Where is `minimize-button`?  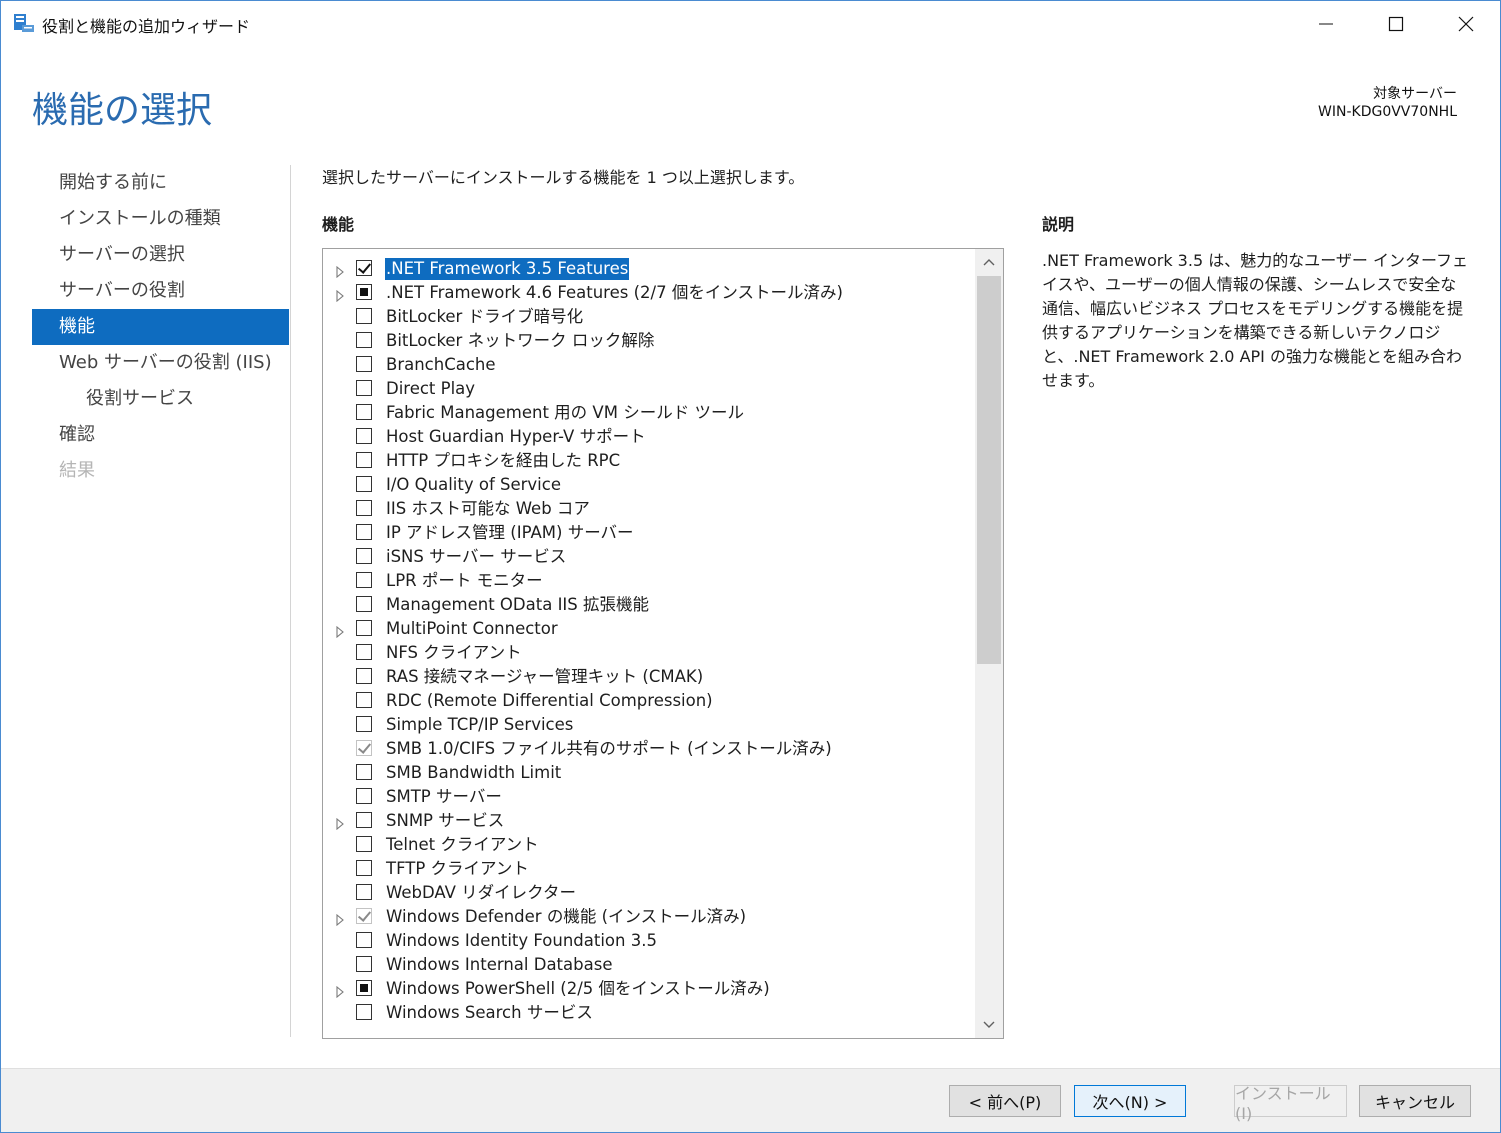 minimize-button is located at coordinates (1326, 24).